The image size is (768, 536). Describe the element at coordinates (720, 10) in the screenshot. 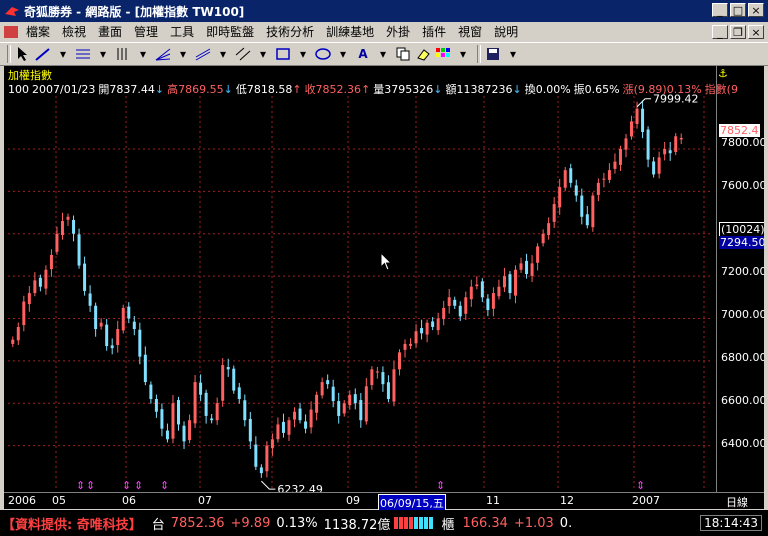

I see `minimize-button: _` at that location.